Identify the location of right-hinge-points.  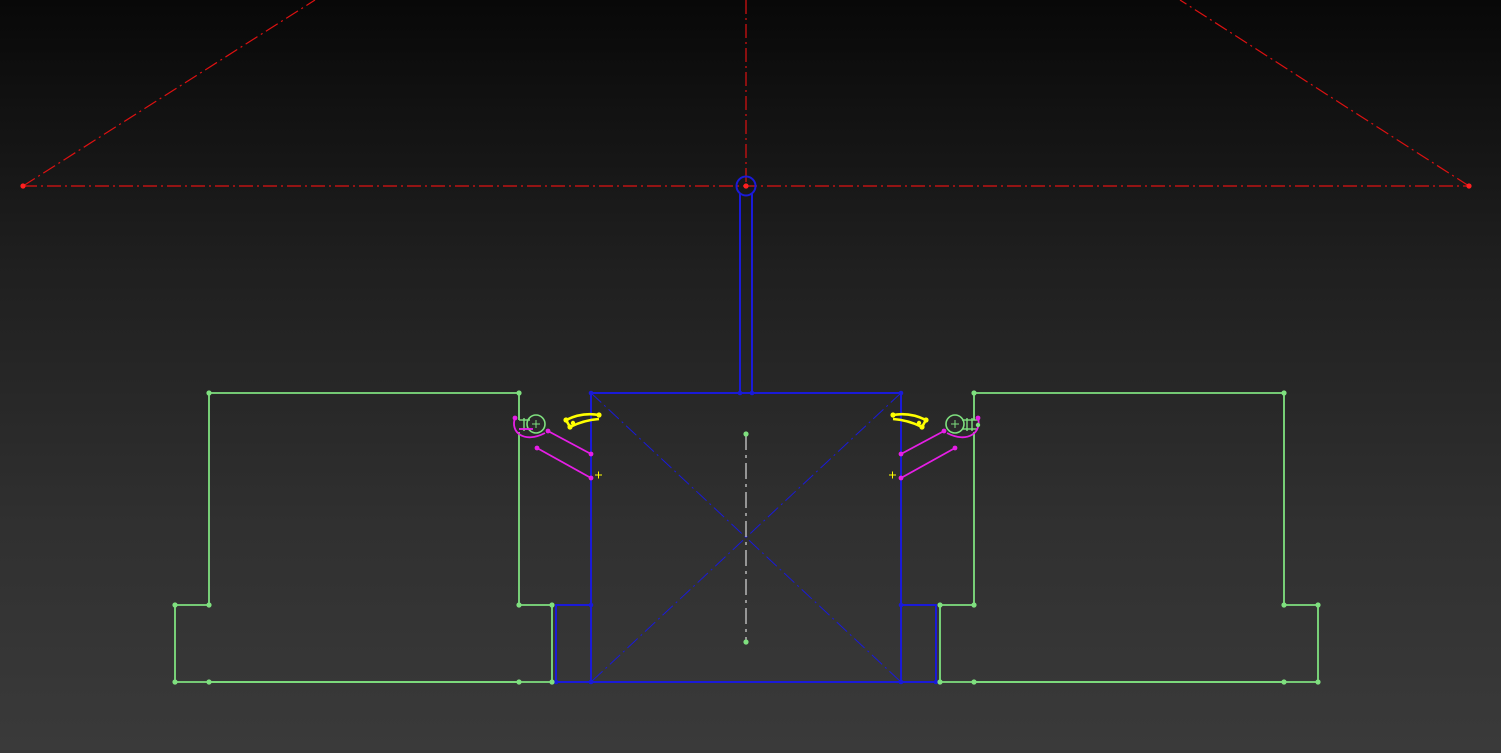
(978, 425).